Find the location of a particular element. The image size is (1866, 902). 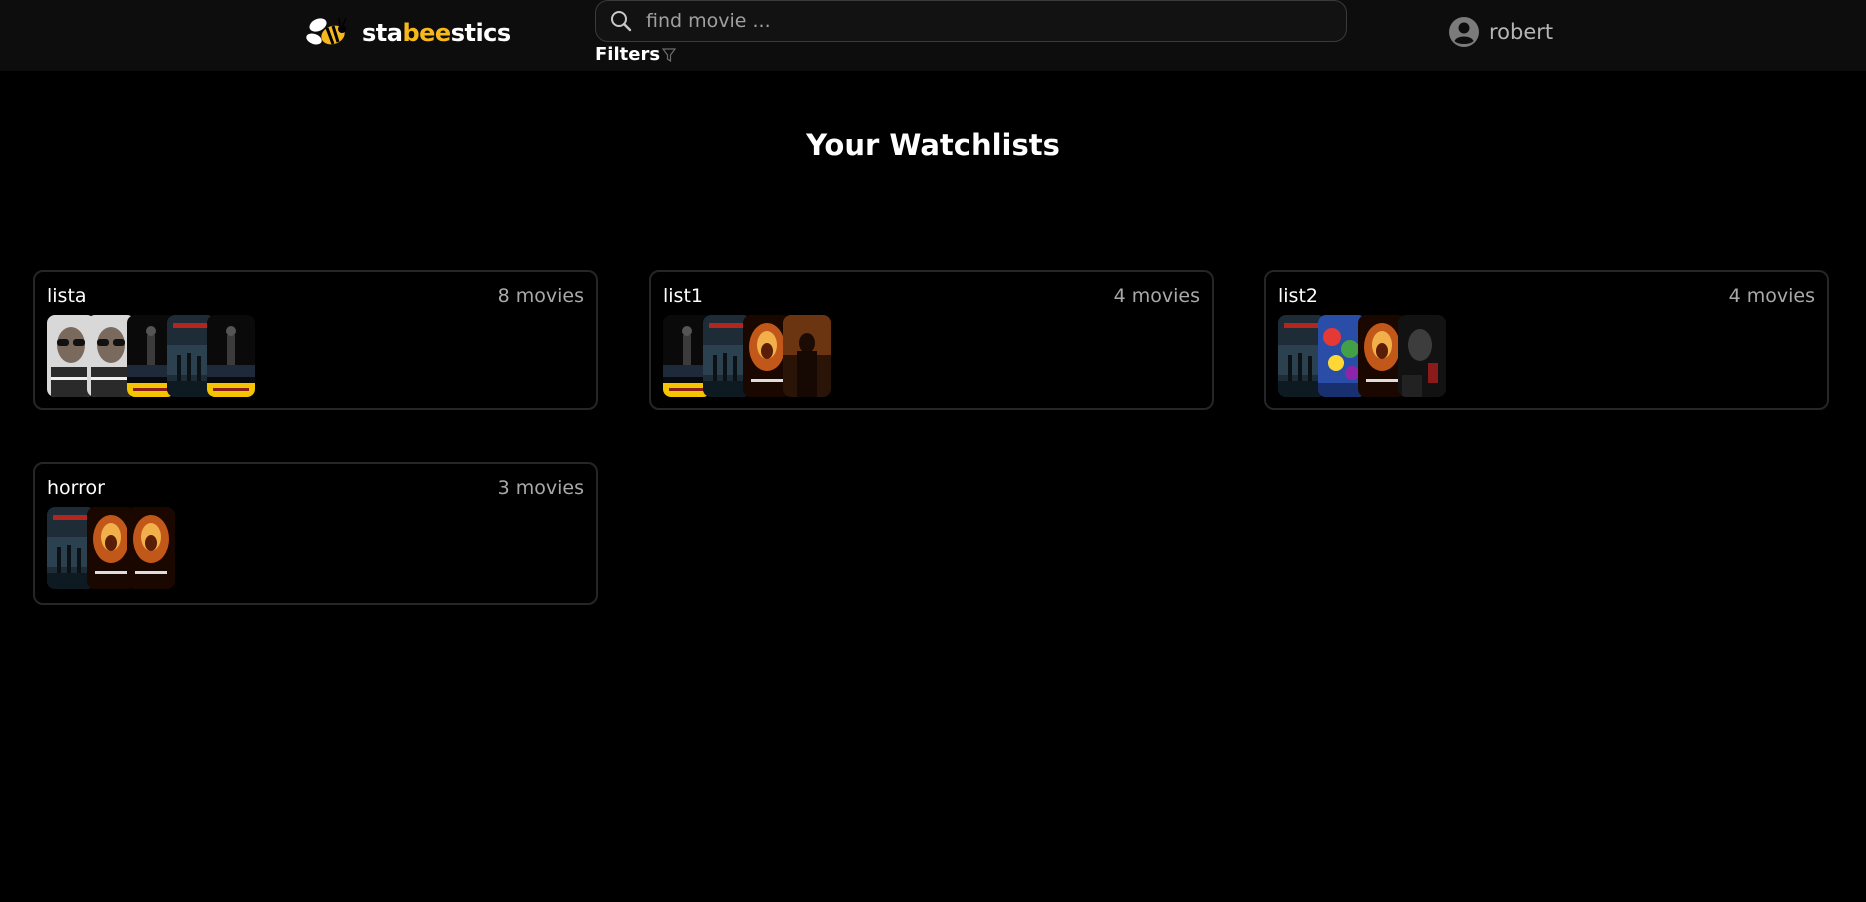

watchlist-movie-count: 8 movies is located at coordinates (540, 296).